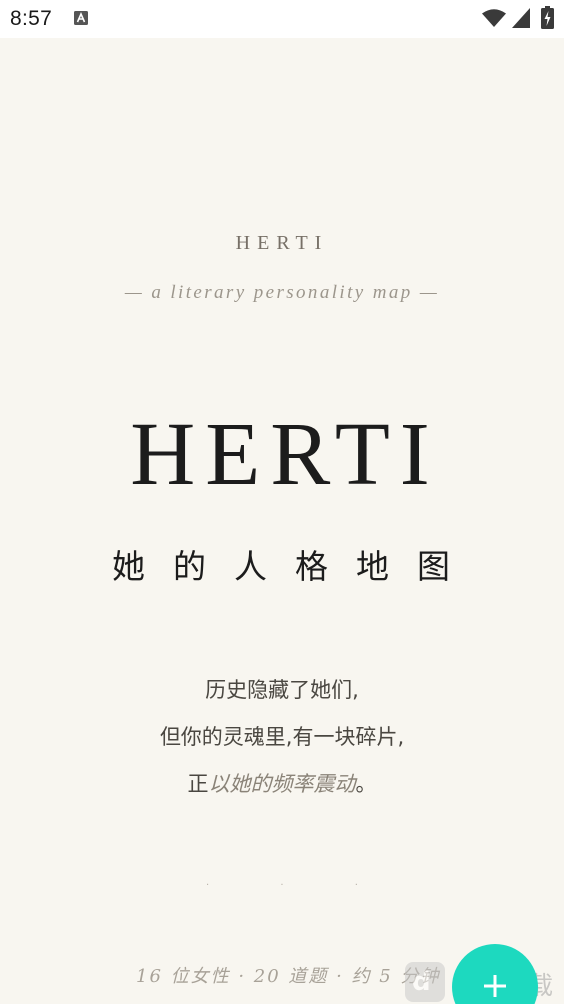  What do you see at coordinates (282, 292) in the screenshot?
I see `tagline: — a literary personality map —` at bounding box center [282, 292].